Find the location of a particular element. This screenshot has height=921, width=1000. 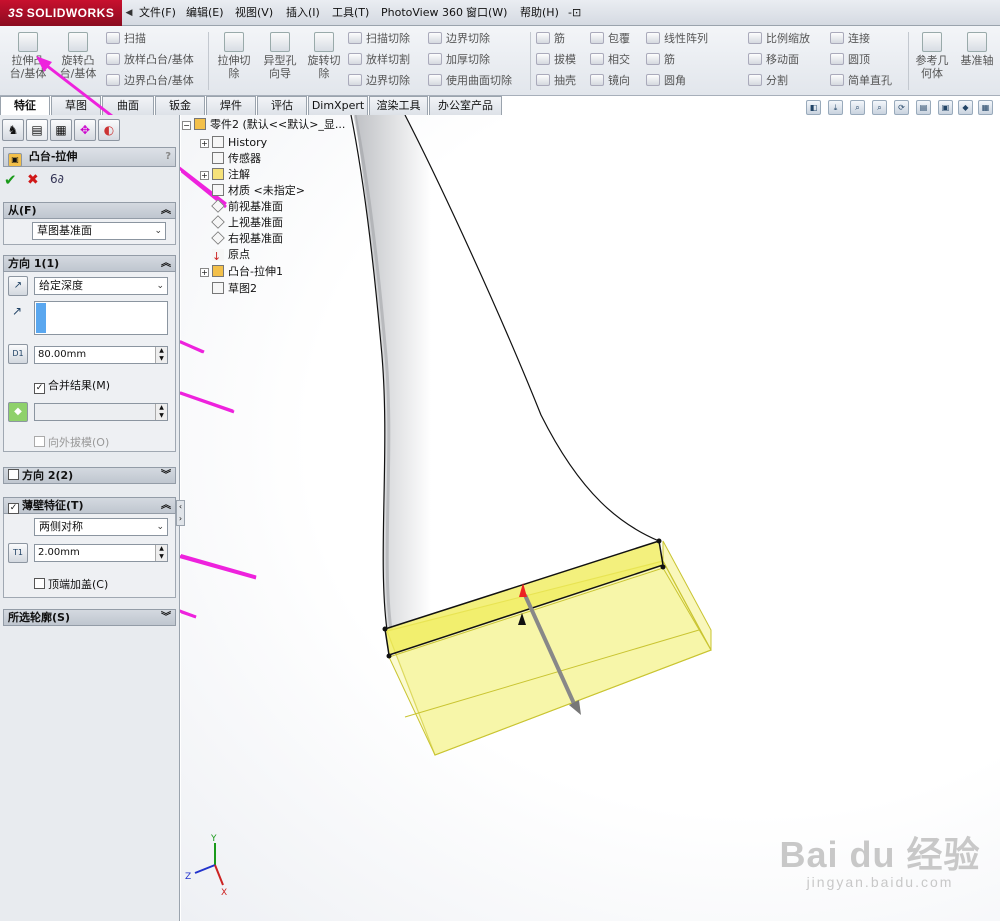

sweep-cut-button: 扫描切除 is located at coordinates (379, 39).